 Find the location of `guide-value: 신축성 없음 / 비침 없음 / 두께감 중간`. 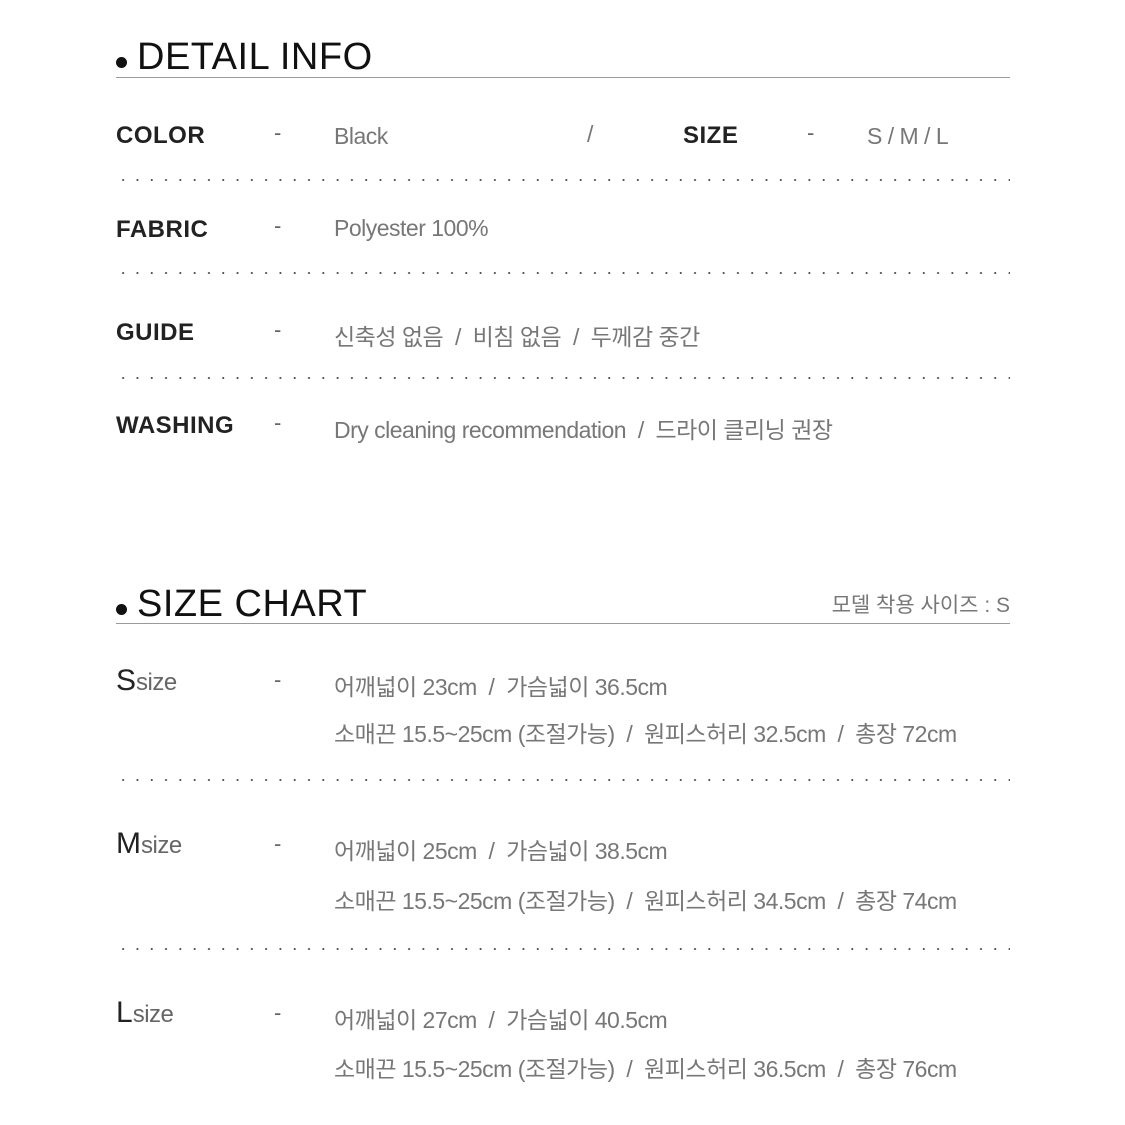

guide-value: 신축성 없음 / 비침 없음 / 두께감 중간 is located at coordinates (517, 337).